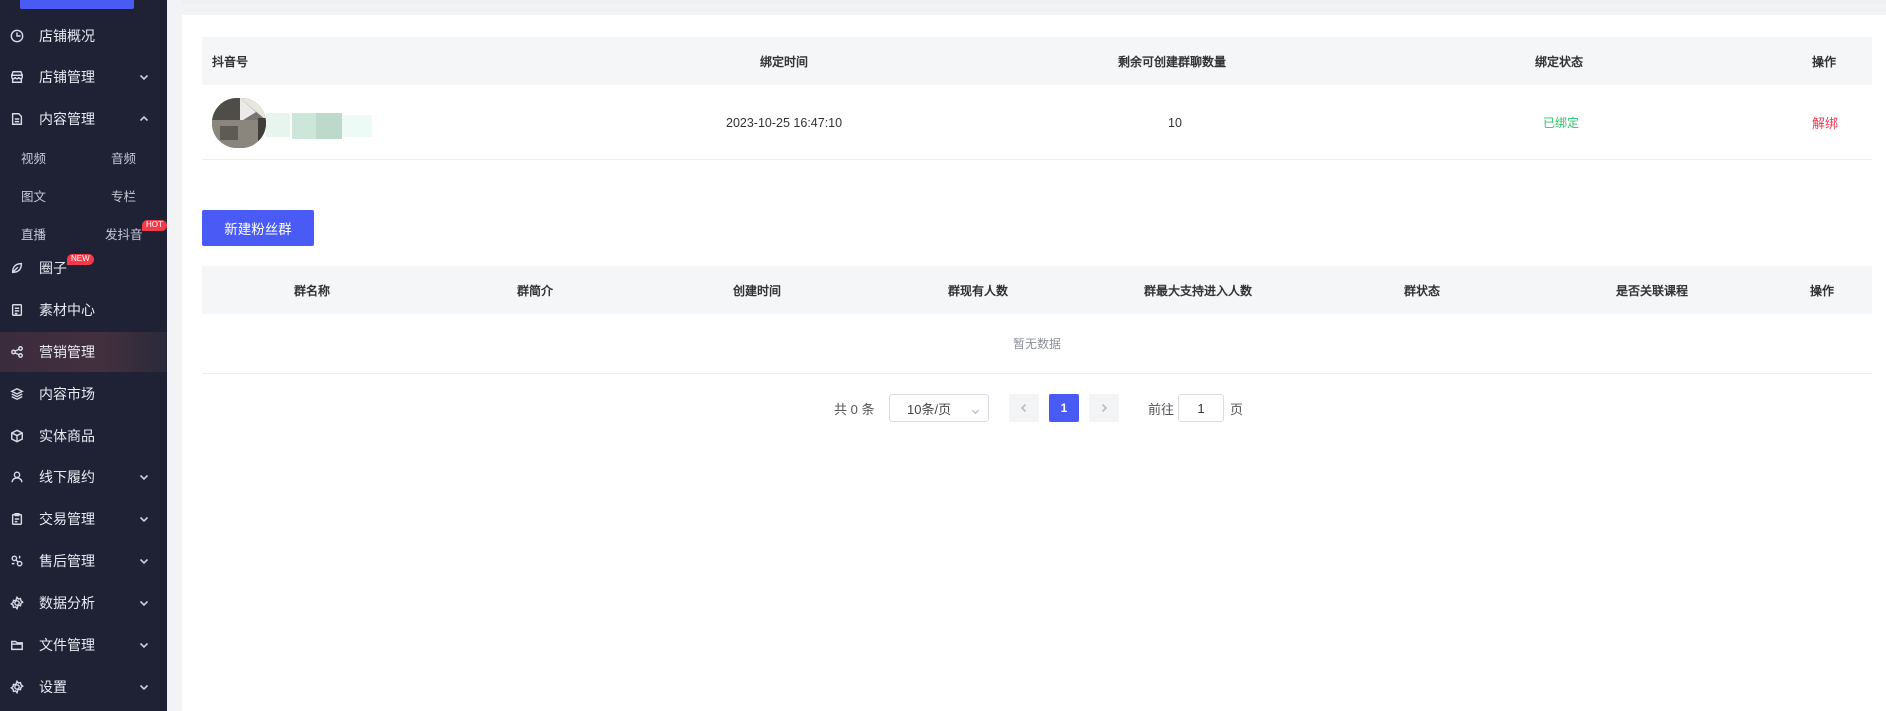 The image size is (1886, 711). I want to click on sidebar-item-file-management: 文件管理, so click(83, 645).